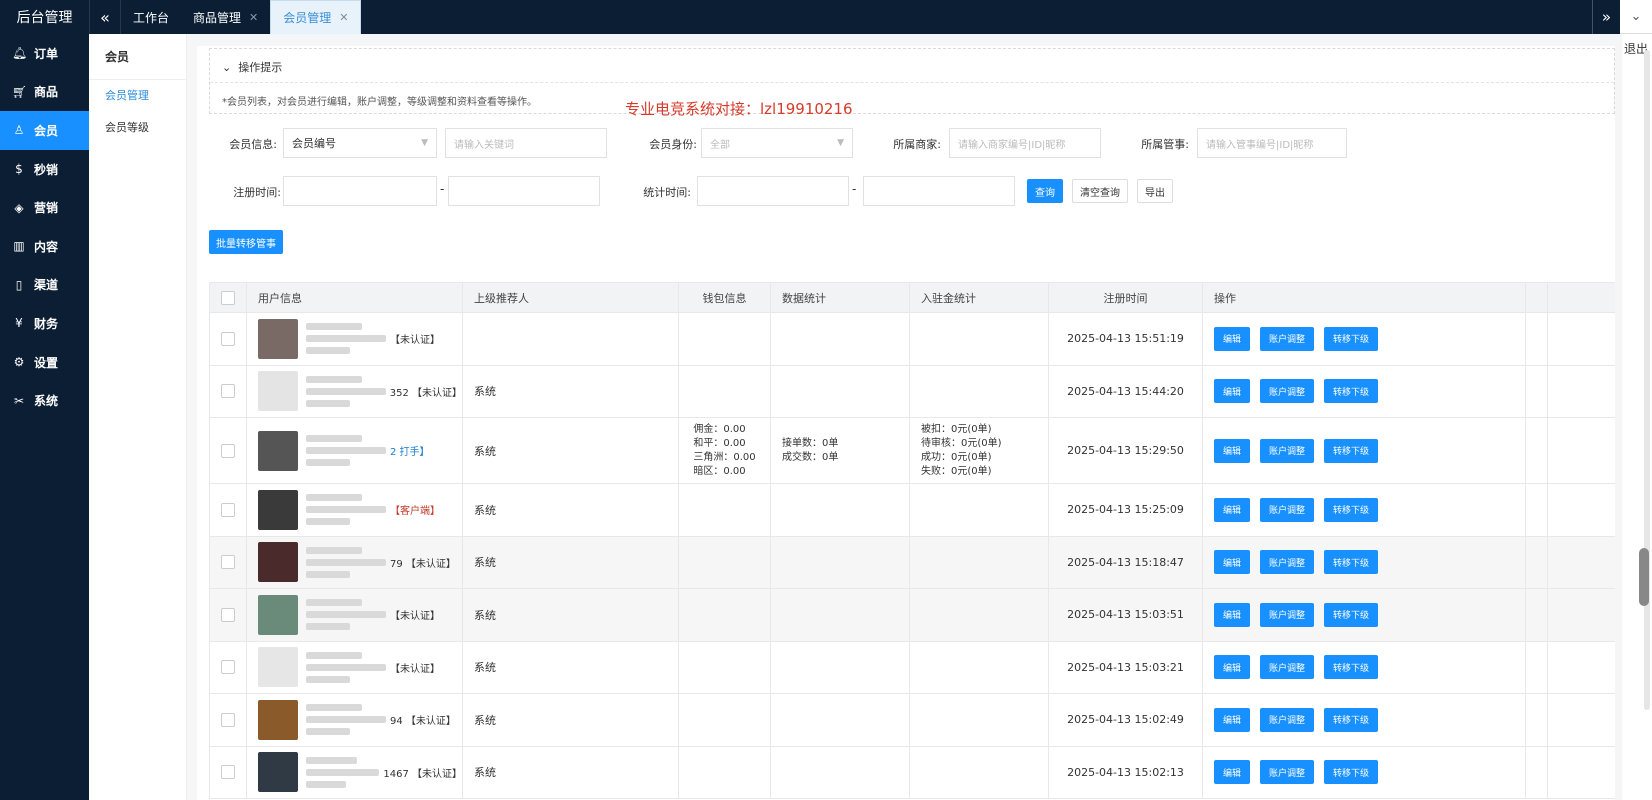 This screenshot has width=1652, height=800. I want to click on register-start-input, so click(360, 191).